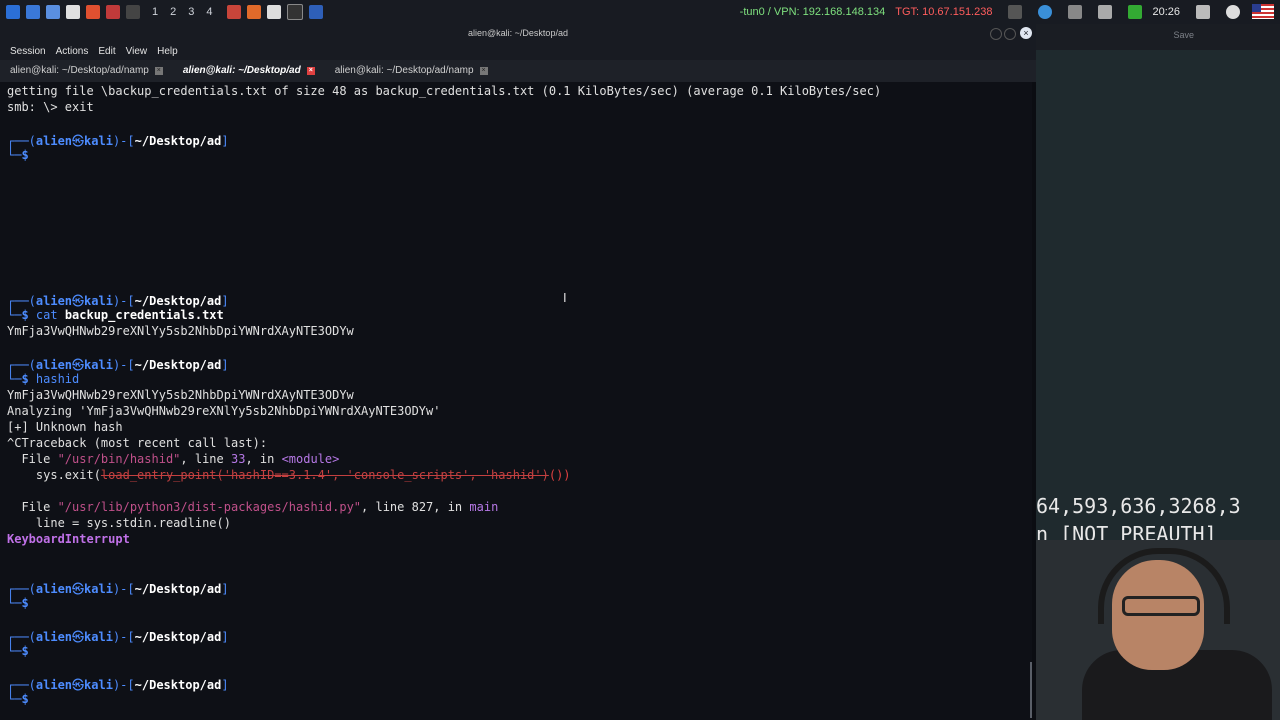 The width and height of the screenshot is (1280, 720). What do you see at coordinates (73, 12) in the screenshot?
I see `document-icon` at bounding box center [73, 12].